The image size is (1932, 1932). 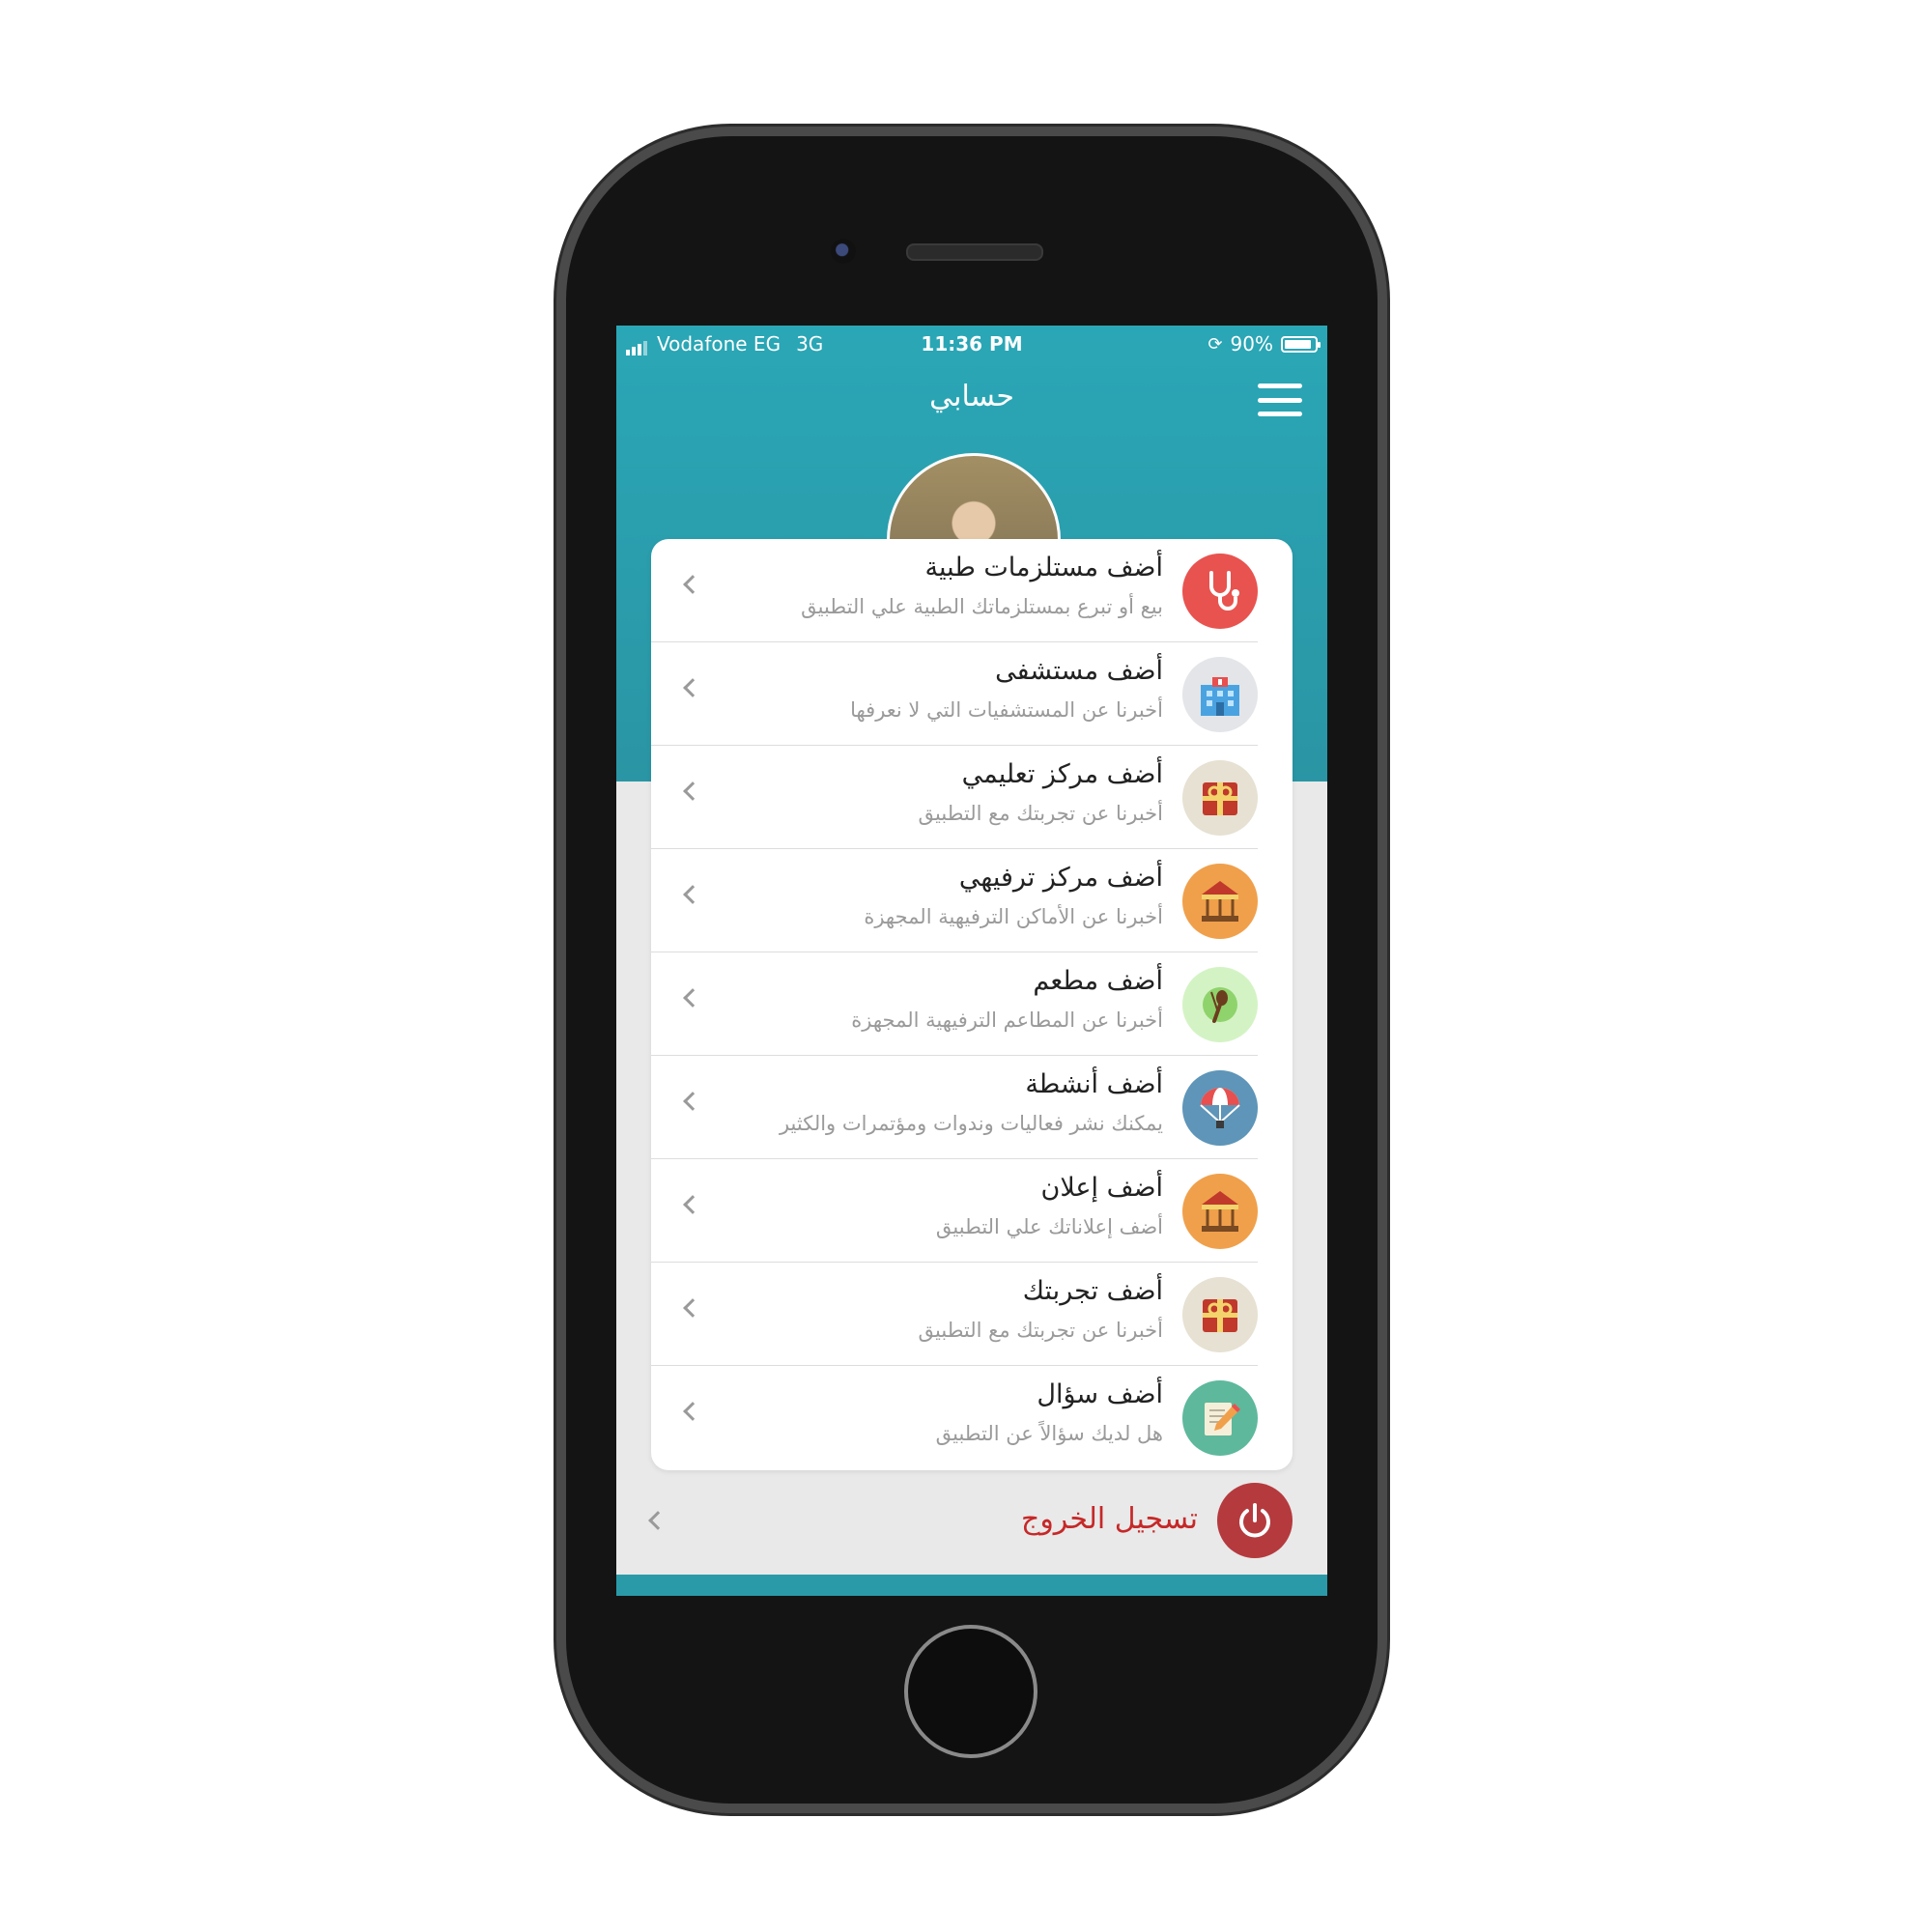 I want to click on hospital-icon, so click(x=1220, y=694).